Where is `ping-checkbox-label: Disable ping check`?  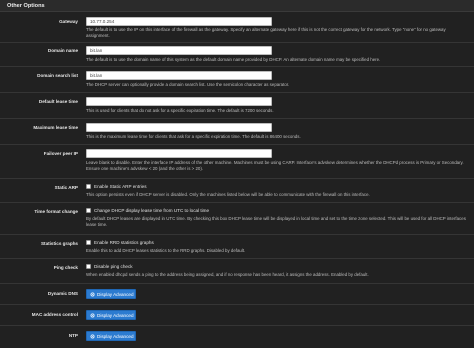 ping-checkbox-label: Disable ping check is located at coordinates (113, 266).